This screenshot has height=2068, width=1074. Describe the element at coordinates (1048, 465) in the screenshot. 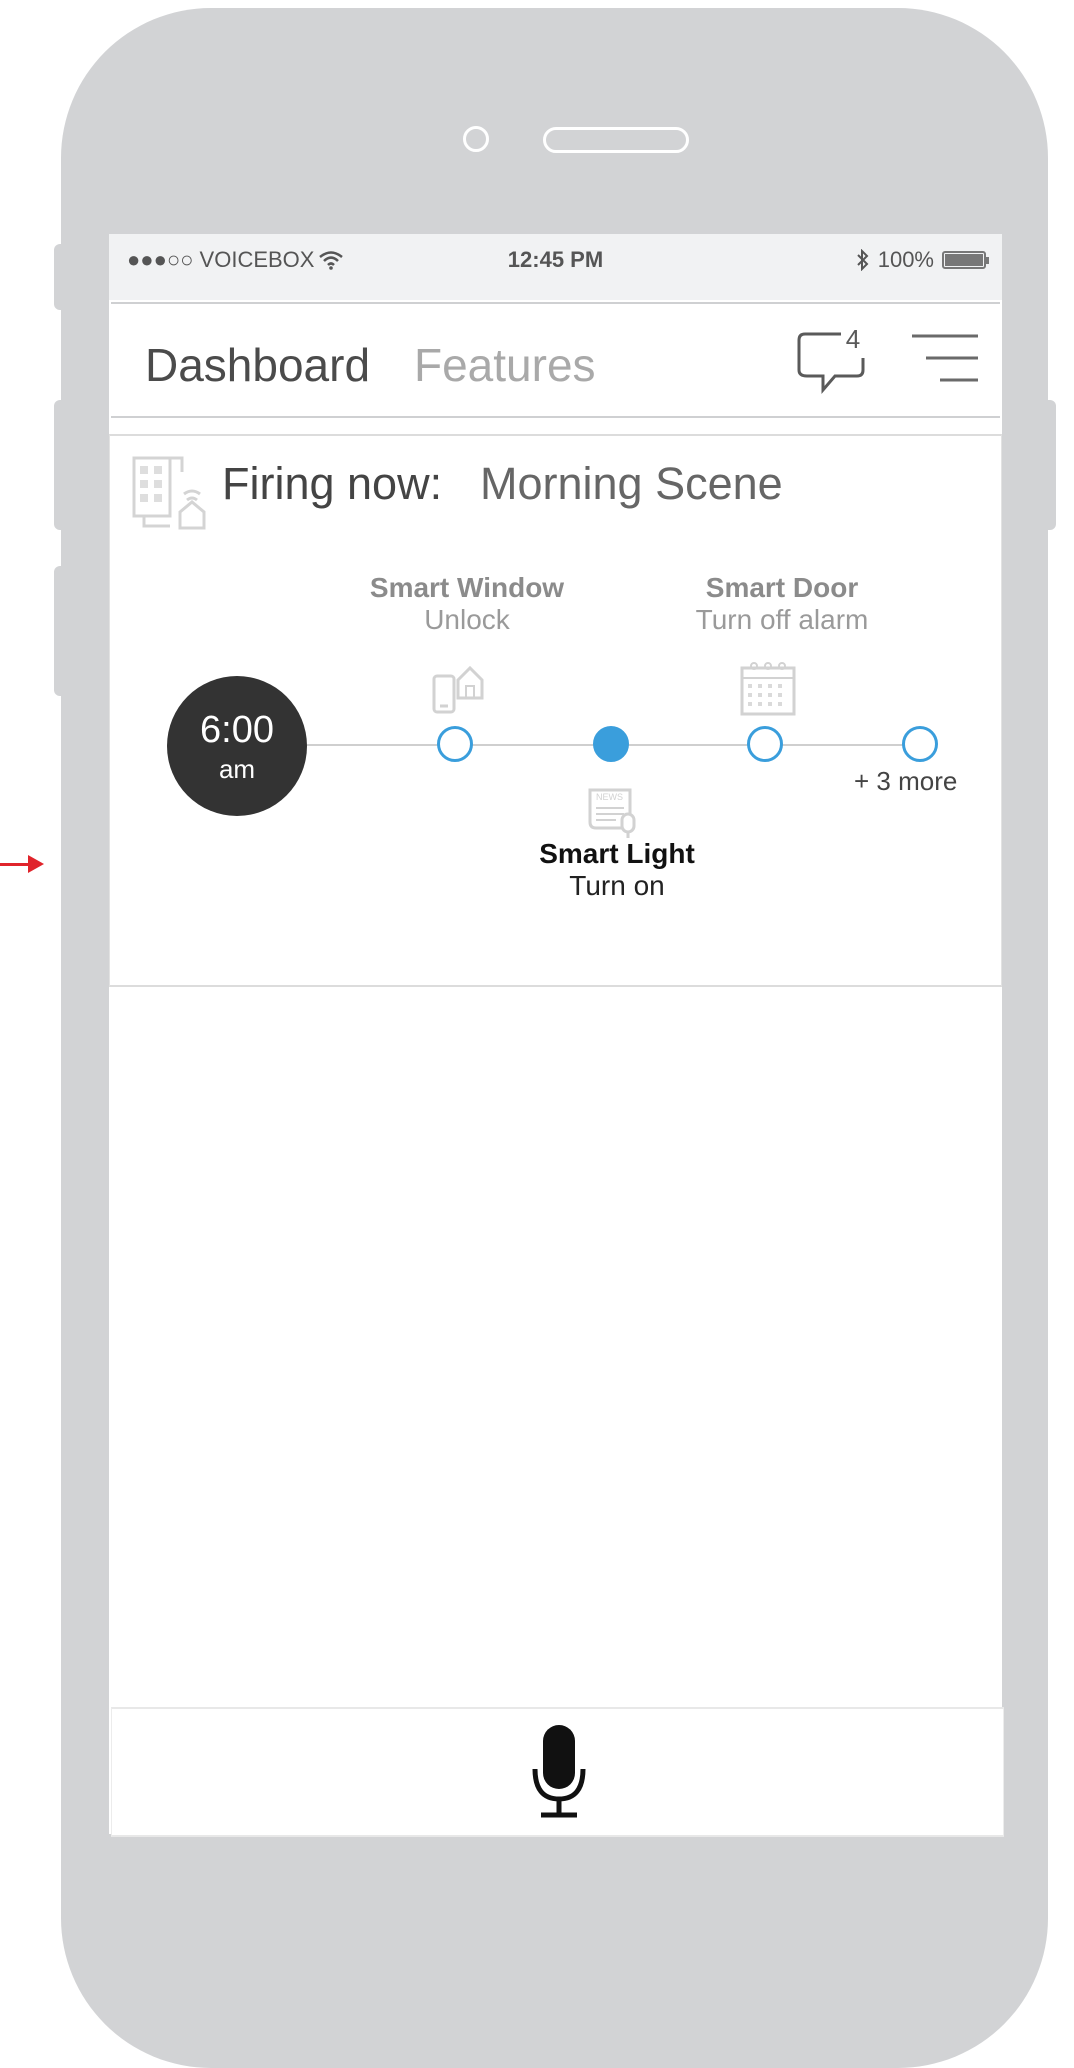

I see `power-button` at that location.